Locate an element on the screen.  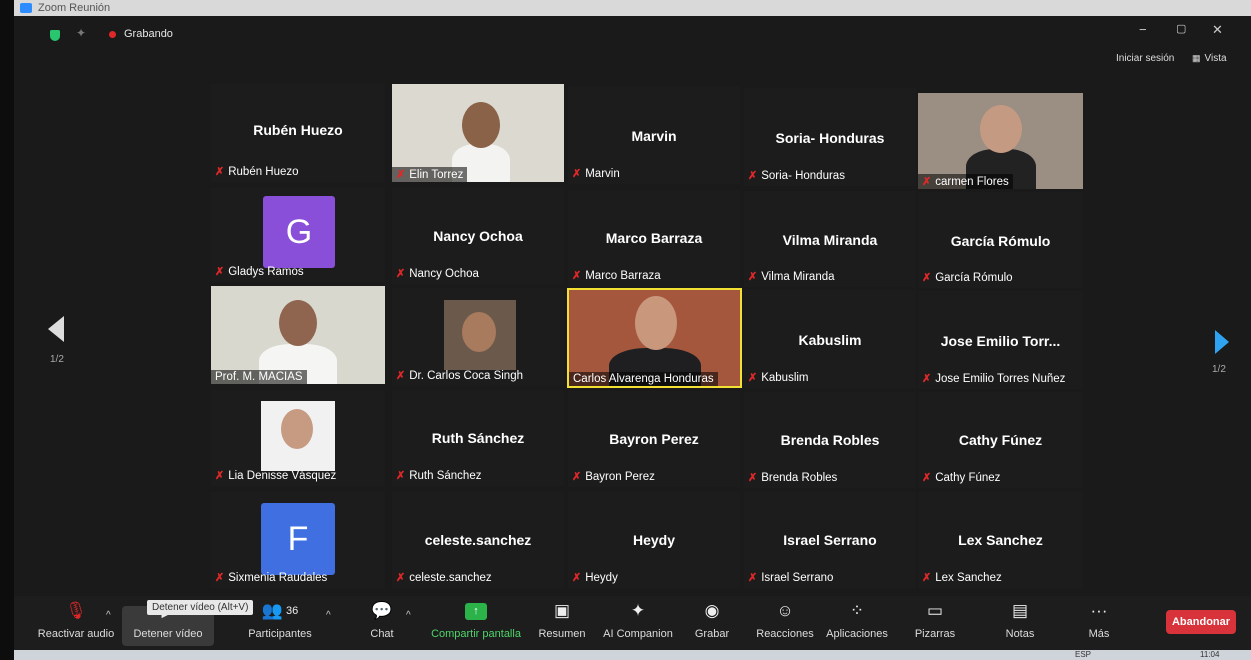
title-bar: Zoom Reunión is located at coordinates (632, 8).